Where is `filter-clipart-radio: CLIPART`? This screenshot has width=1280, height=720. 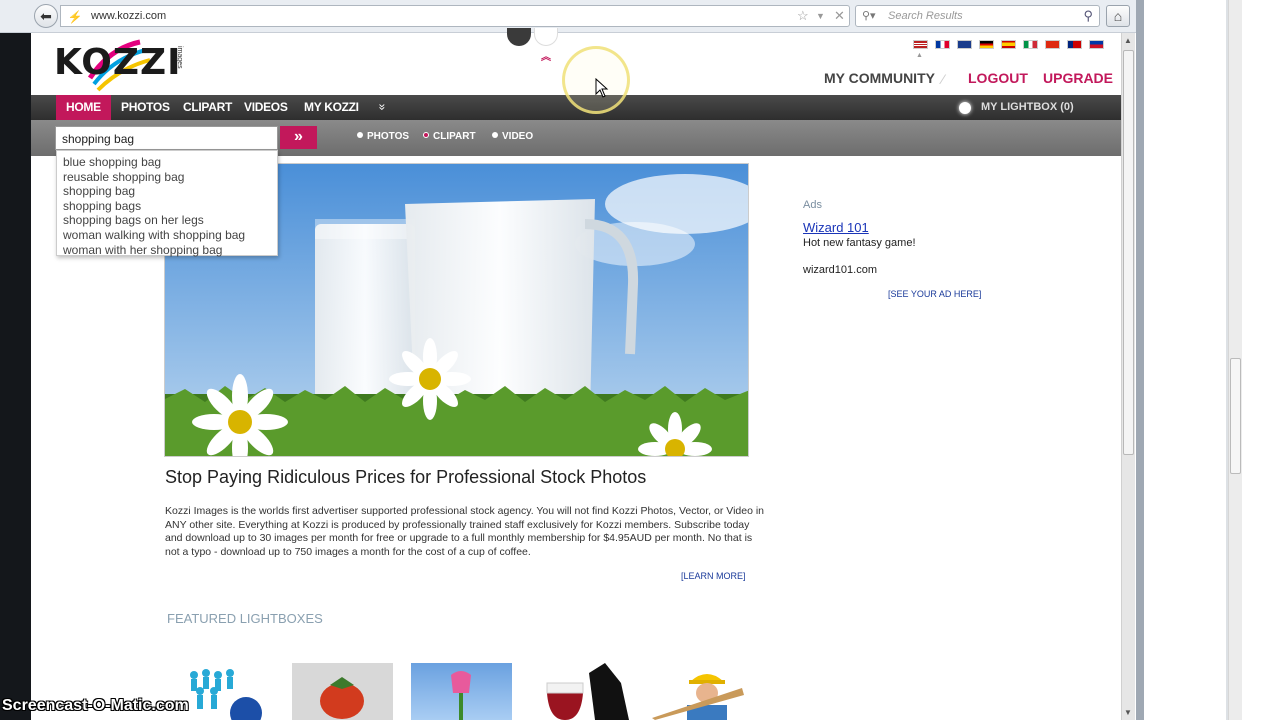 filter-clipart-radio: CLIPART is located at coordinates (449, 136).